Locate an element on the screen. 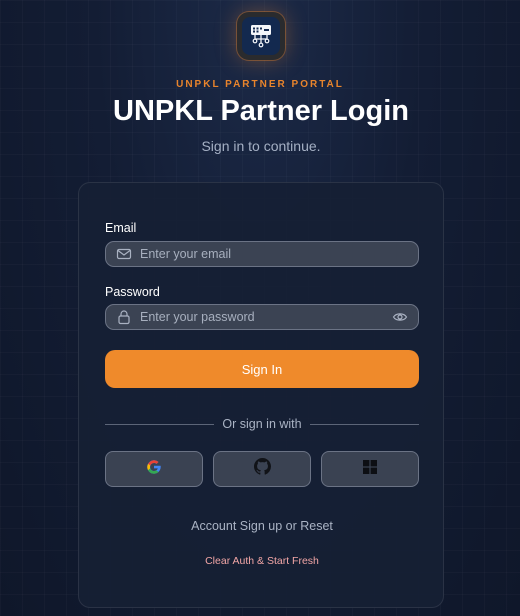 The image size is (520, 616). lock-icon is located at coordinates (124, 317).